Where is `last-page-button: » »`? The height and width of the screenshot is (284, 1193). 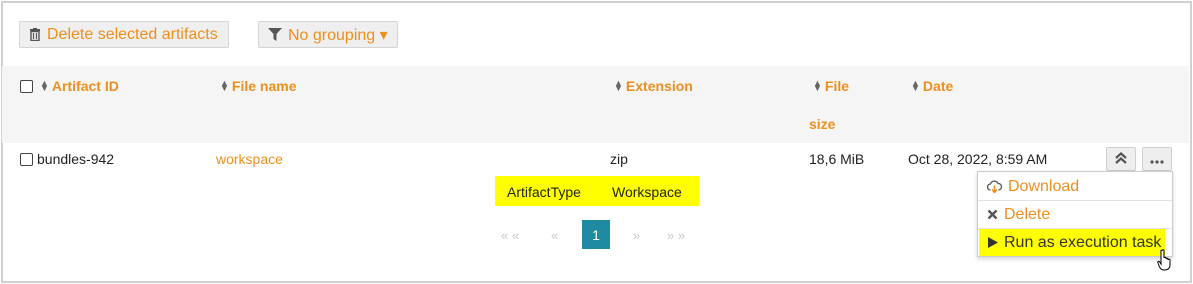 last-page-button: » » is located at coordinates (676, 235).